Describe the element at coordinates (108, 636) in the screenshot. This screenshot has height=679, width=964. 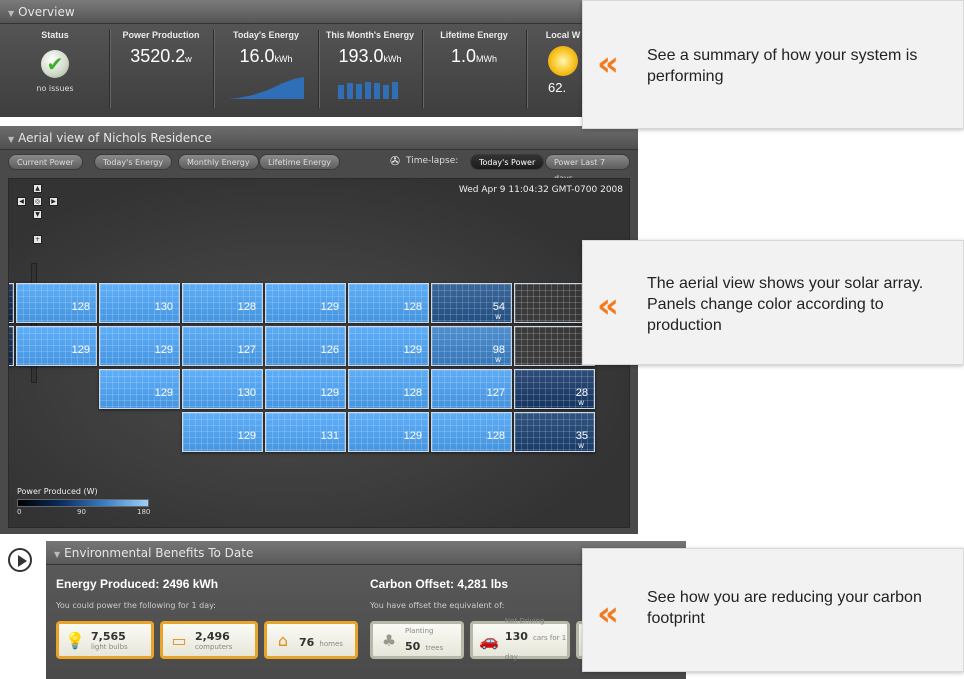
I see `card-value: 7,565` at that location.